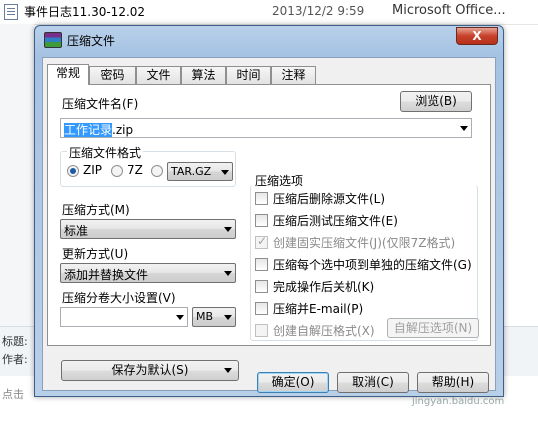  I want to click on tar-format-select: TAR.GZ, so click(200, 171).